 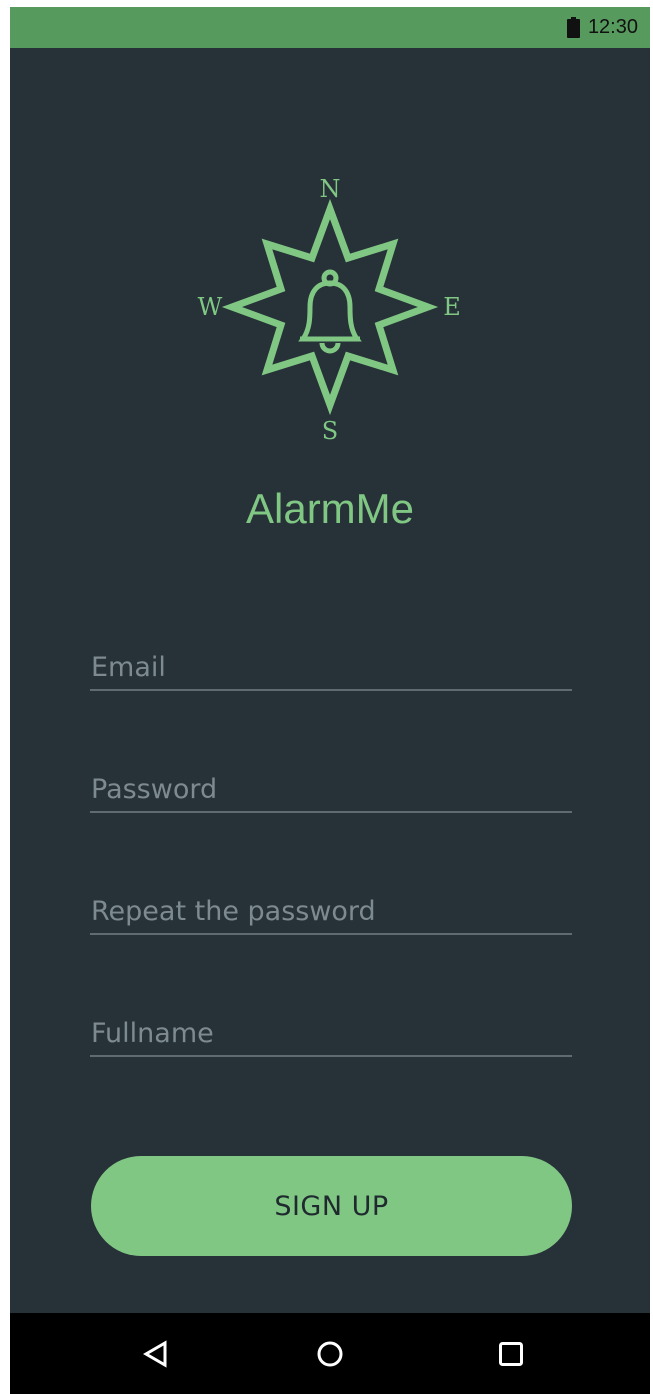 I want to click on sign-up-button: SIGN UP, so click(x=331, y=1206).